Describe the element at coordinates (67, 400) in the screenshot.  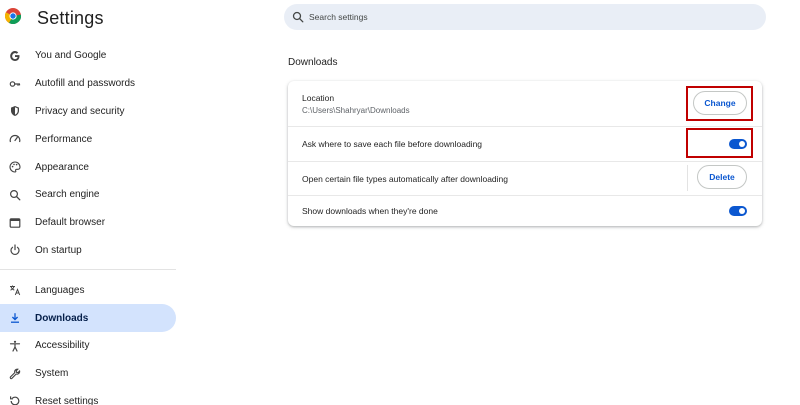
I see `sidebar-item-label: Reset settings` at that location.